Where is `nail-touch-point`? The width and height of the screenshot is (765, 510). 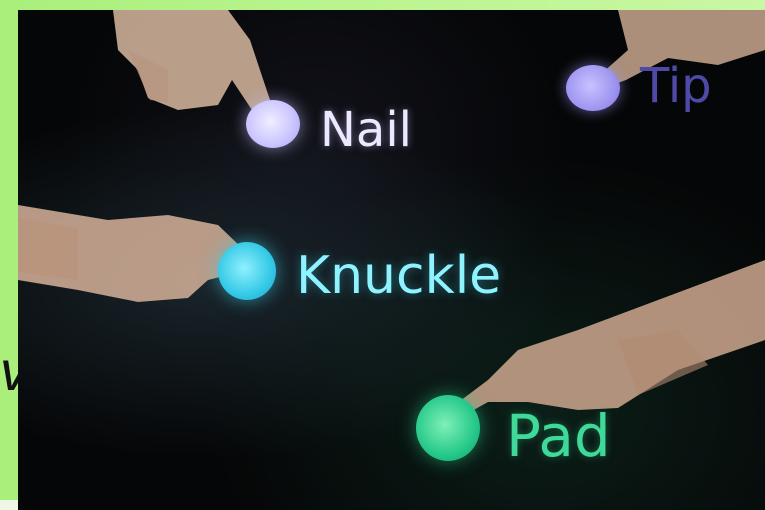
nail-touch-point is located at coordinates (273, 124).